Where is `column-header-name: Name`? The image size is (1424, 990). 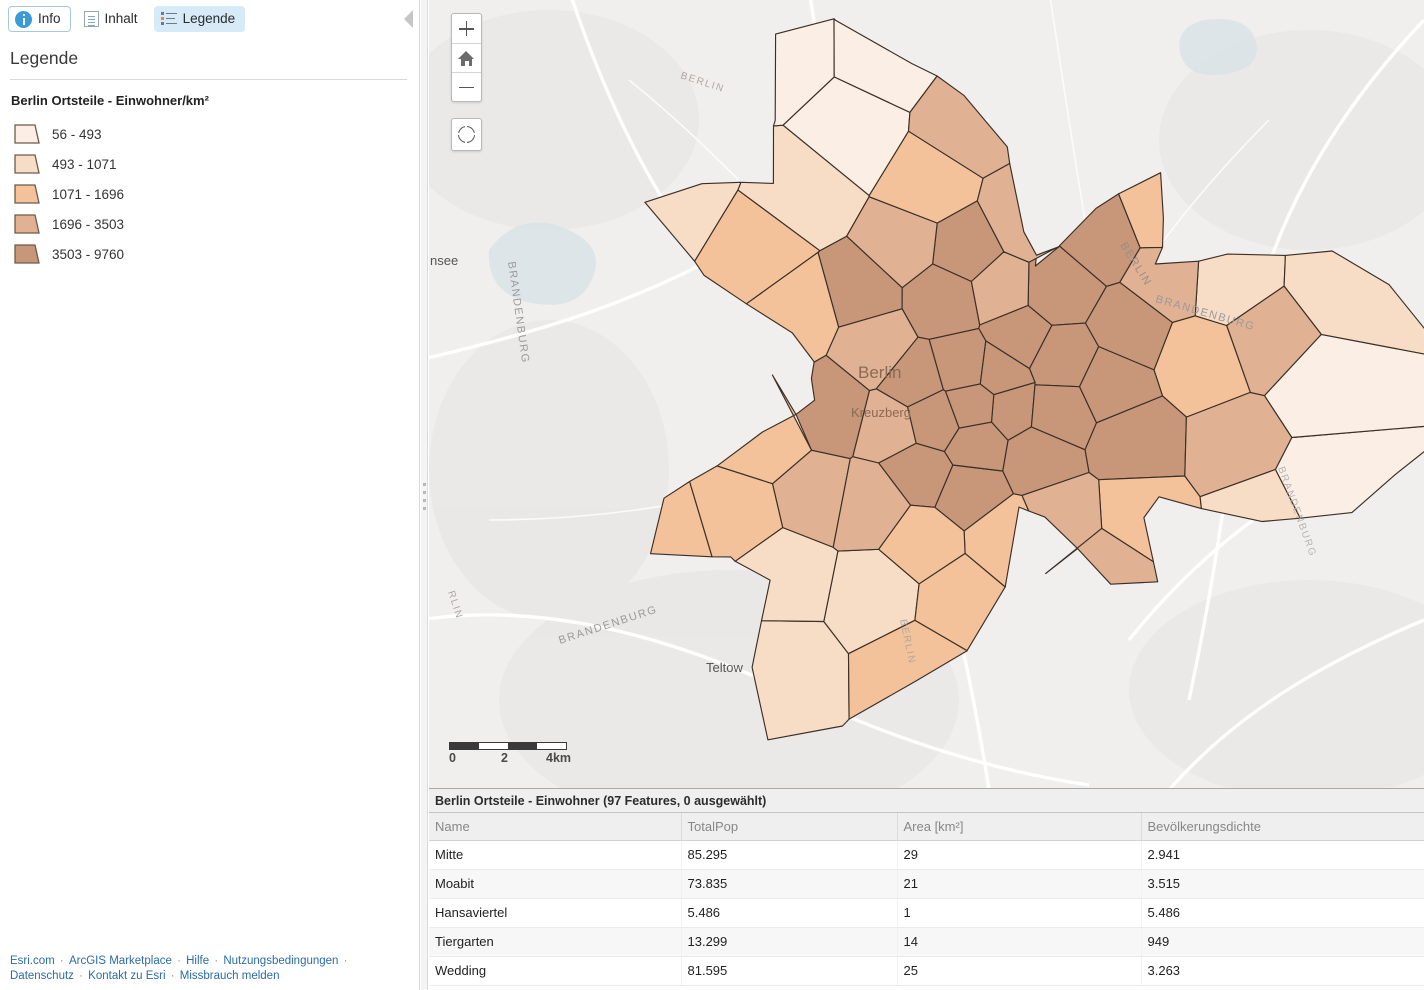
column-header-name: Name is located at coordinates (555, 827).